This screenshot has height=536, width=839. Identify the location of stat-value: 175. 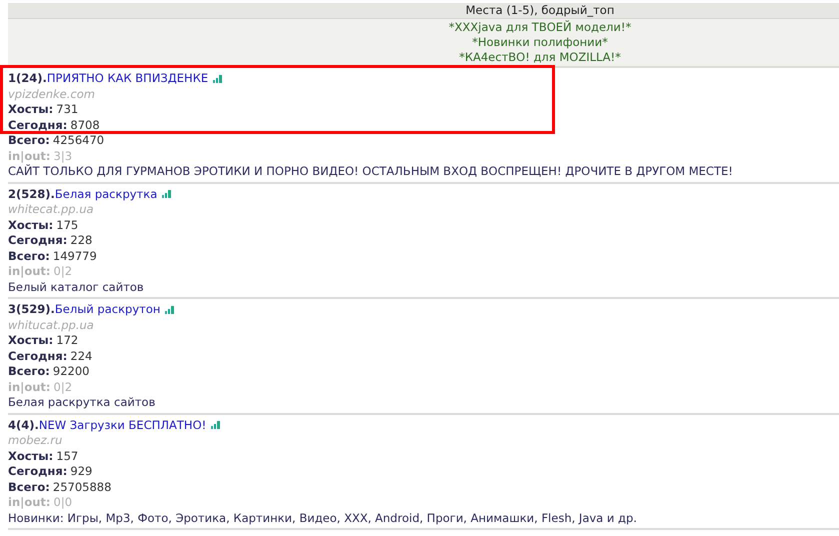
(67, 225).